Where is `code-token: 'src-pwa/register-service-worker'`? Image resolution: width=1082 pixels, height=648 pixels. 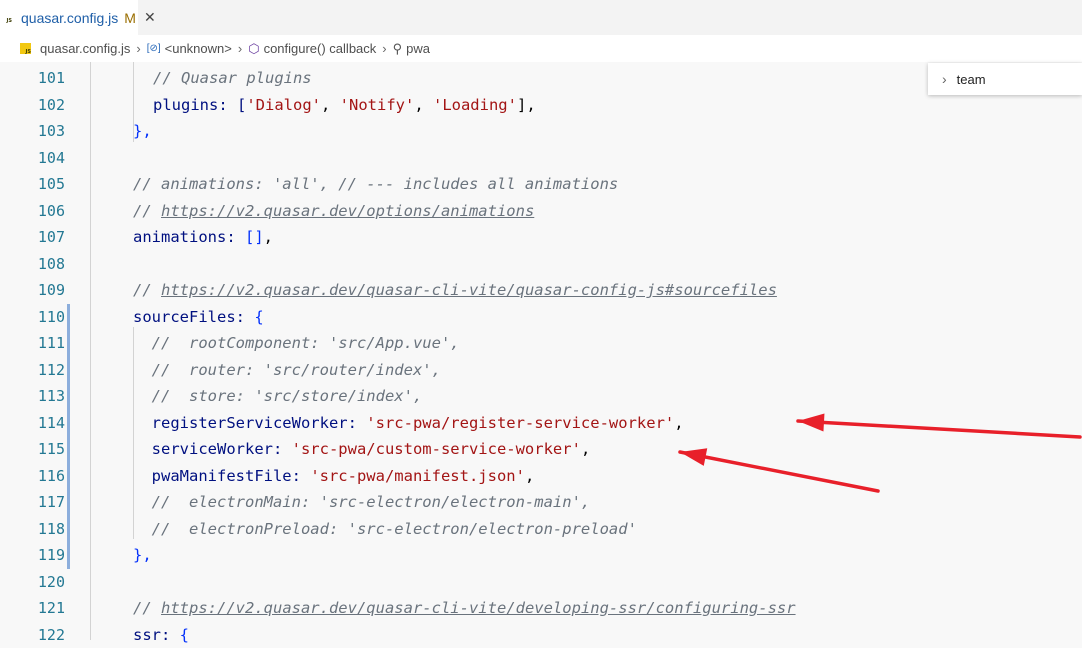 code-token: 'src-pwa/register-service-worker' is located at coordinates (520, 423).